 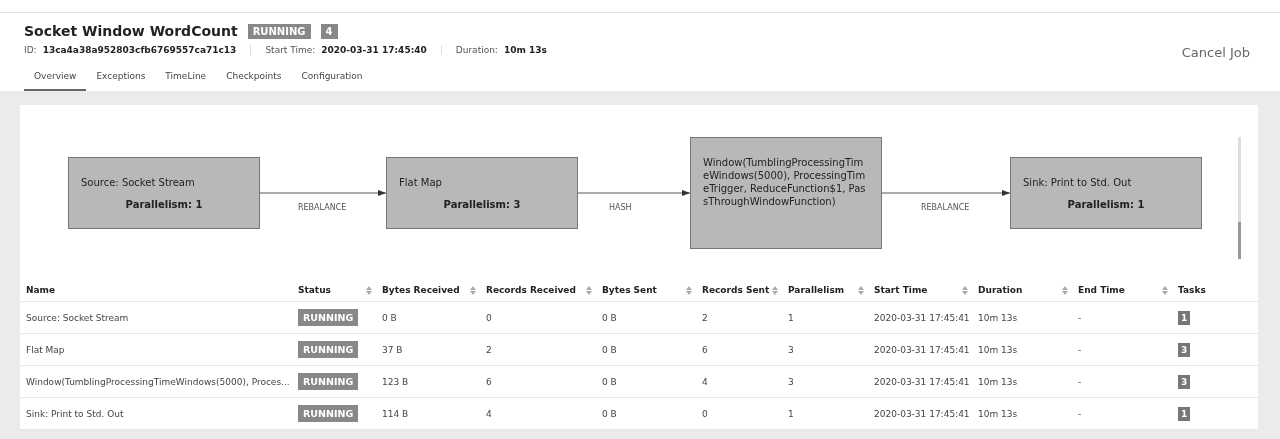 I want to click on operator-node: Flat Map Parallelism: 3, so click(x=482, y=193).